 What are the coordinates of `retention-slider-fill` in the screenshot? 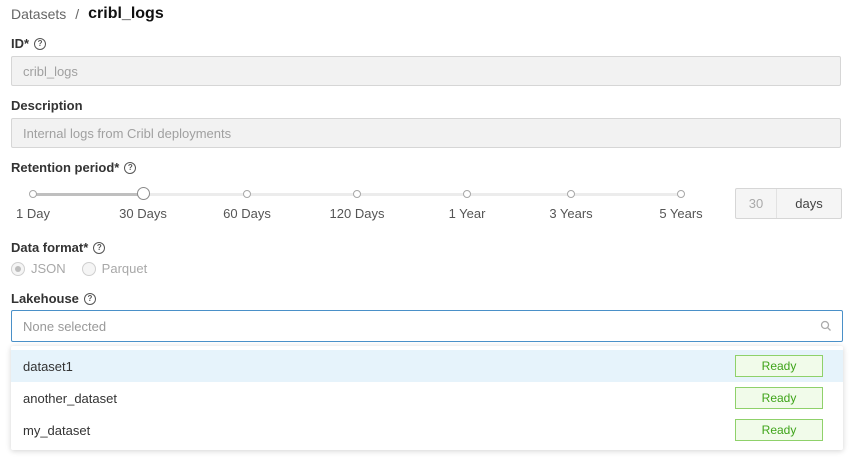 It's located at (88, 194).